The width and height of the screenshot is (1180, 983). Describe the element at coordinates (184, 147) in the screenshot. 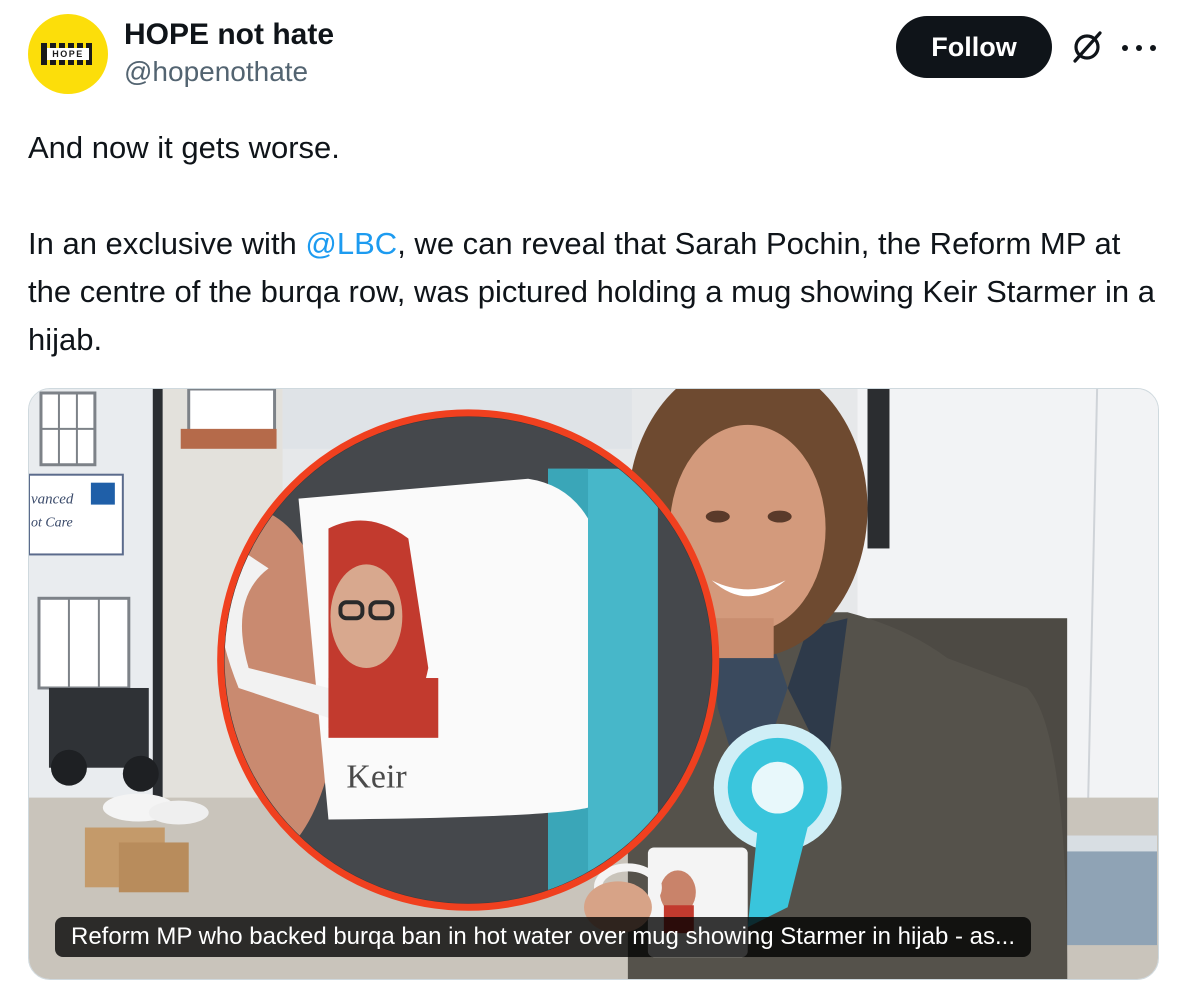

I see `tweet-line-1: And now it gets worse.` at that location.